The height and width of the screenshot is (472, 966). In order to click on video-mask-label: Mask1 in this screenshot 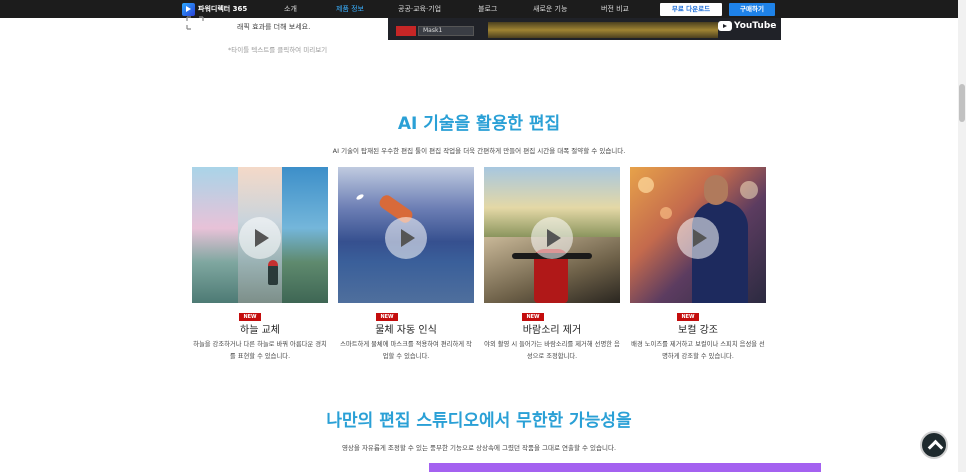, I will do `click(446, 31)`.